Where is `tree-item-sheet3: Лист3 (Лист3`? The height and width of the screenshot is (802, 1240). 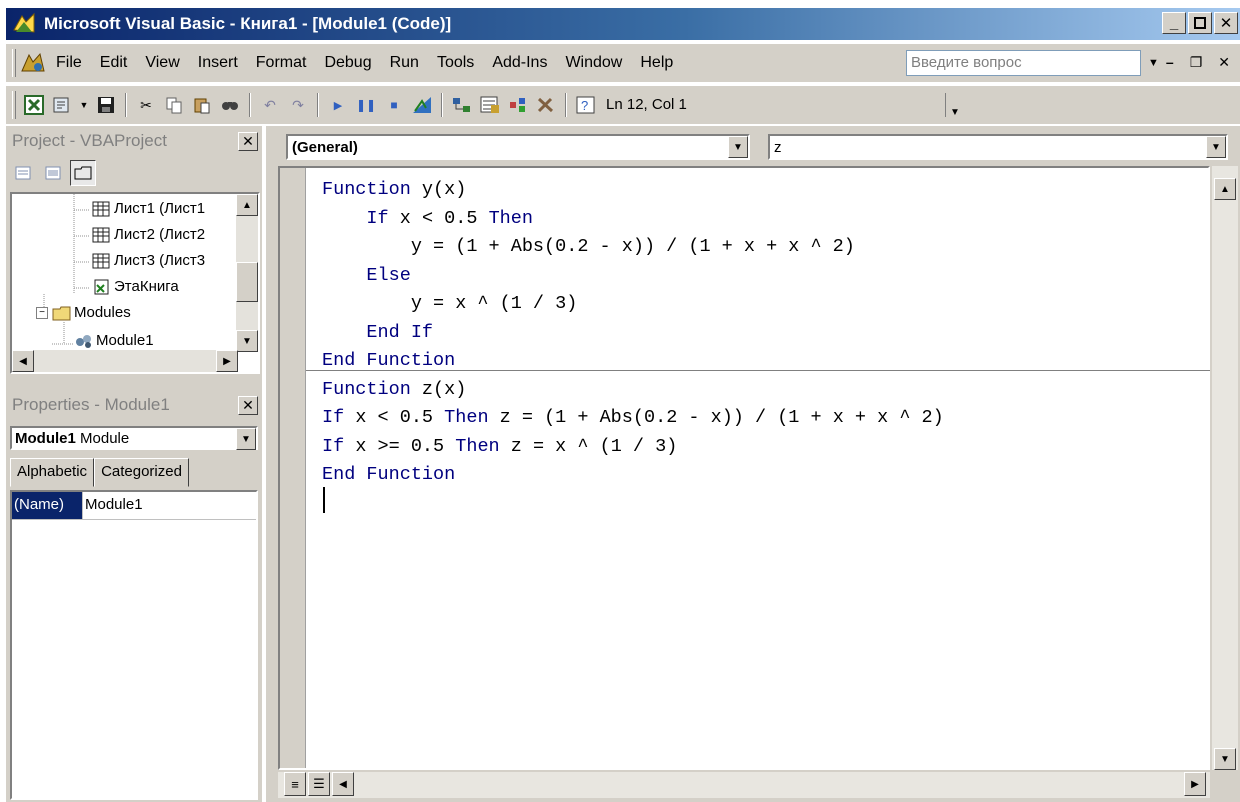
tree-item-sheet3: Лист3 (Лист3 is located at coordinates (148, 260).